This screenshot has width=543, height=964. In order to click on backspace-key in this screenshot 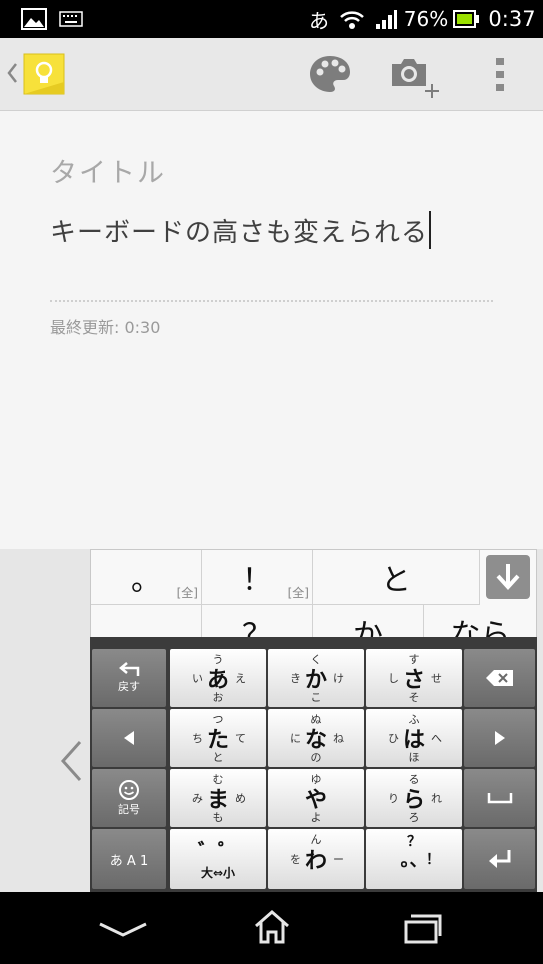, I will do `click(499, 678)`.